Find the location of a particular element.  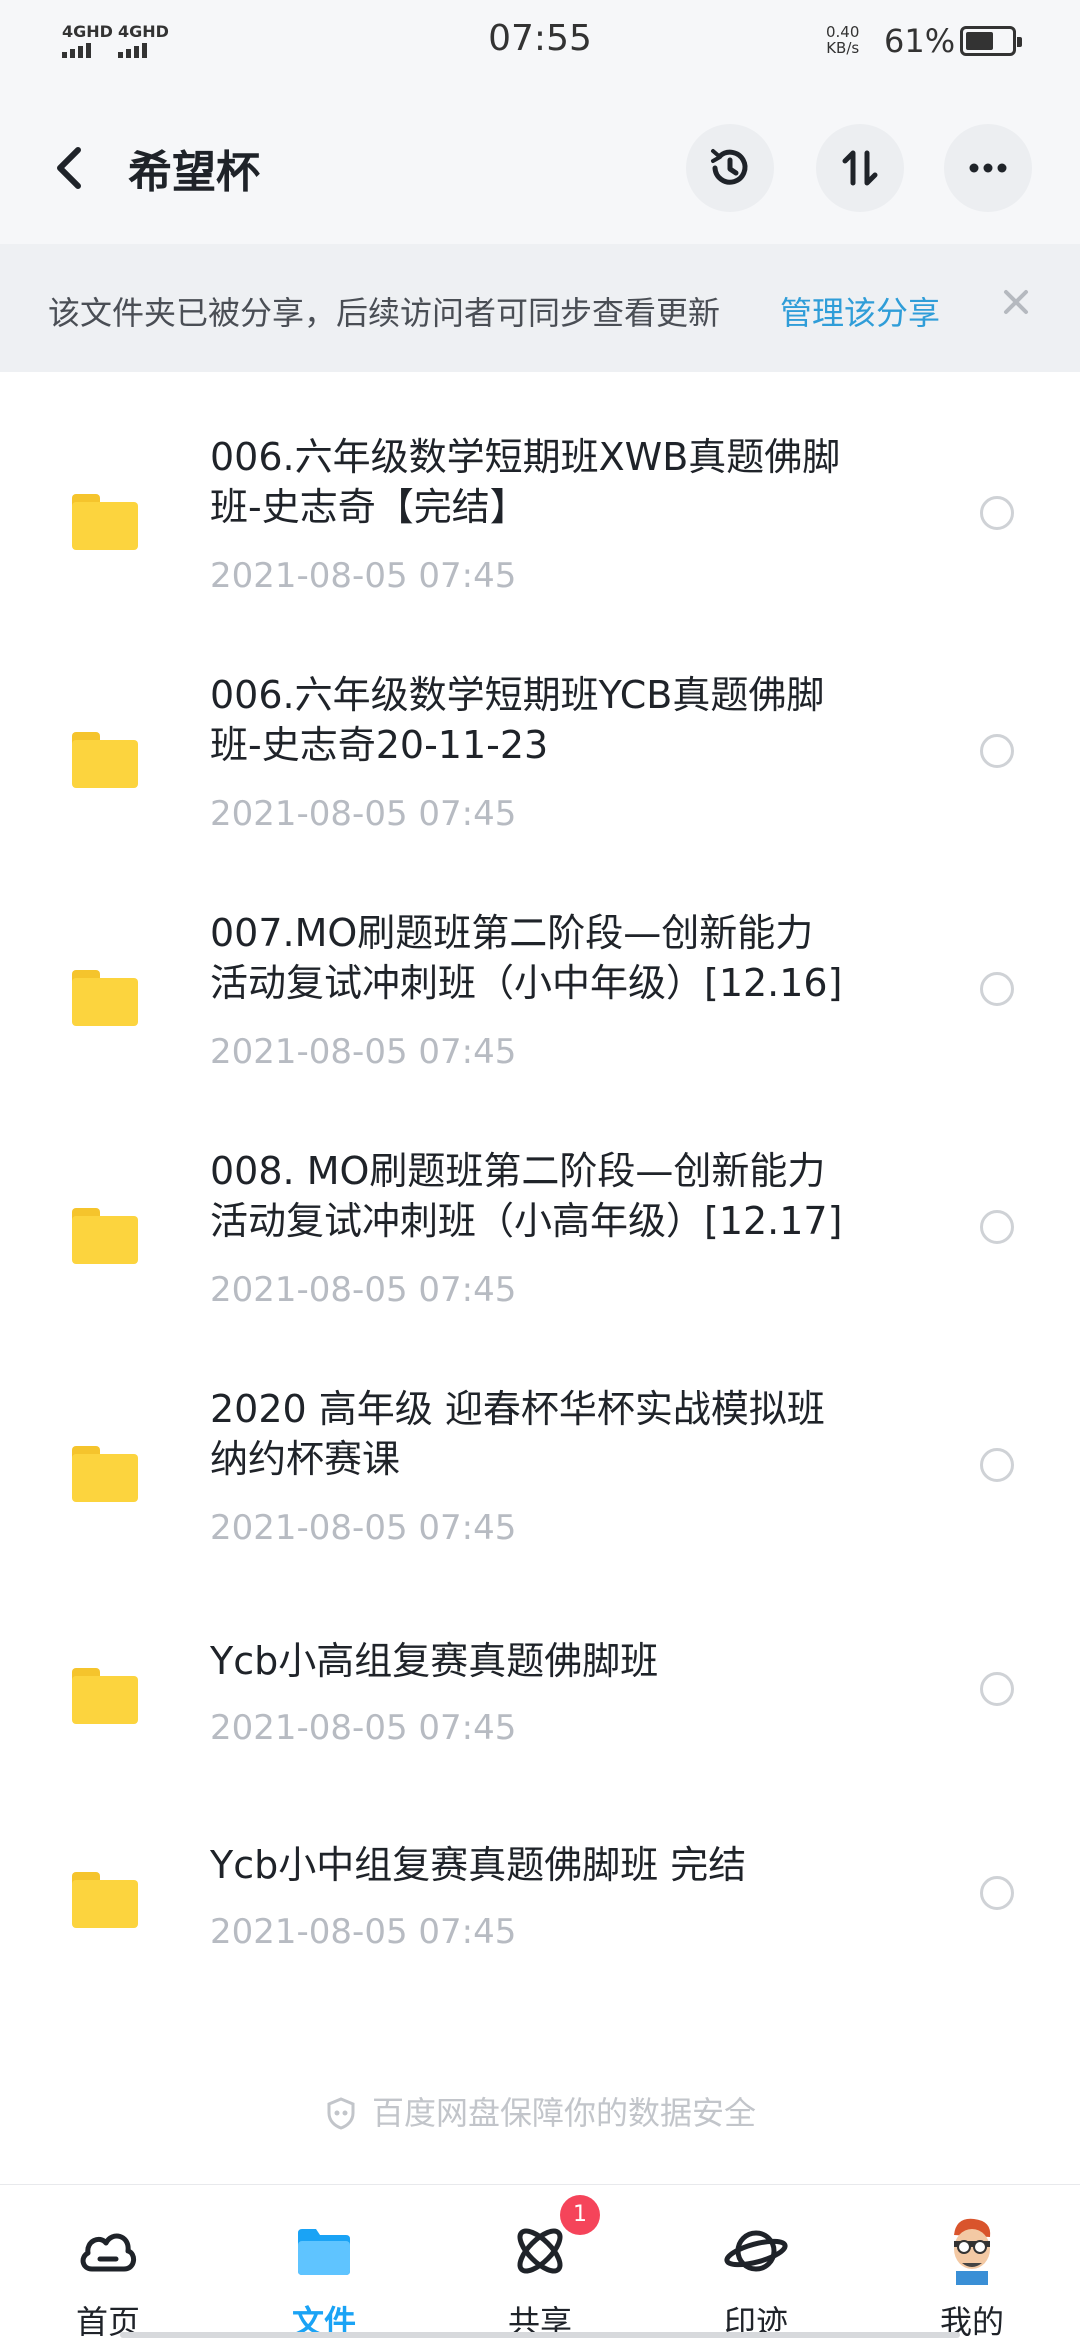

history-button is located at coordinates (730, 168).